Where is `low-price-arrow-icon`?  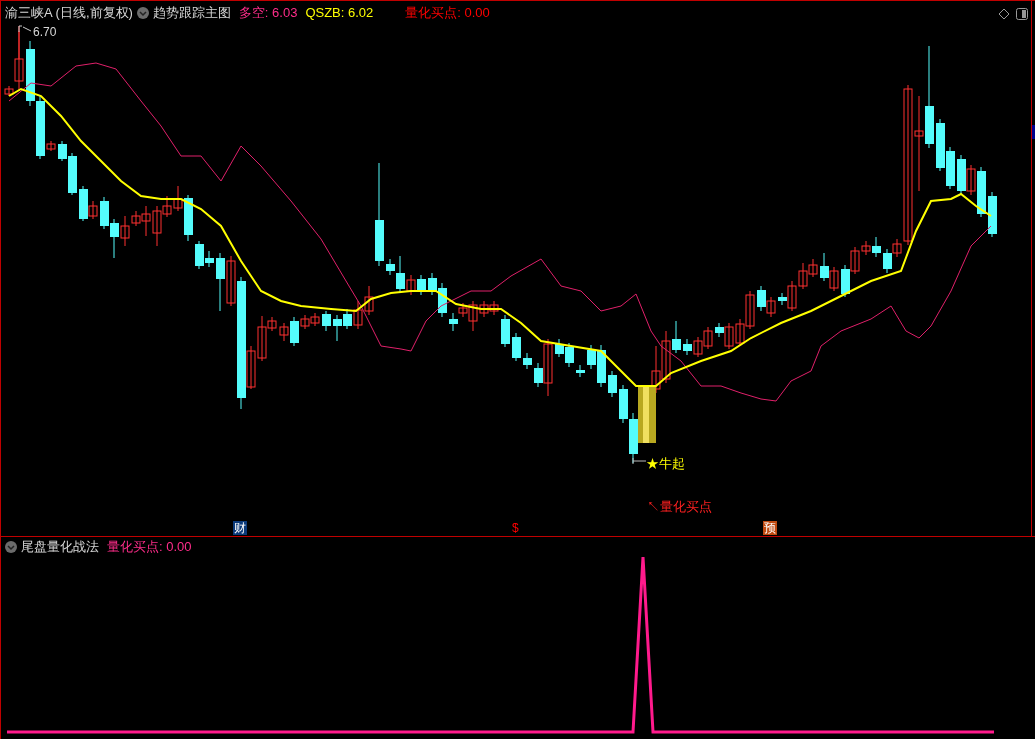 low-price-arrow-icon is located at coordinates (639, 461).